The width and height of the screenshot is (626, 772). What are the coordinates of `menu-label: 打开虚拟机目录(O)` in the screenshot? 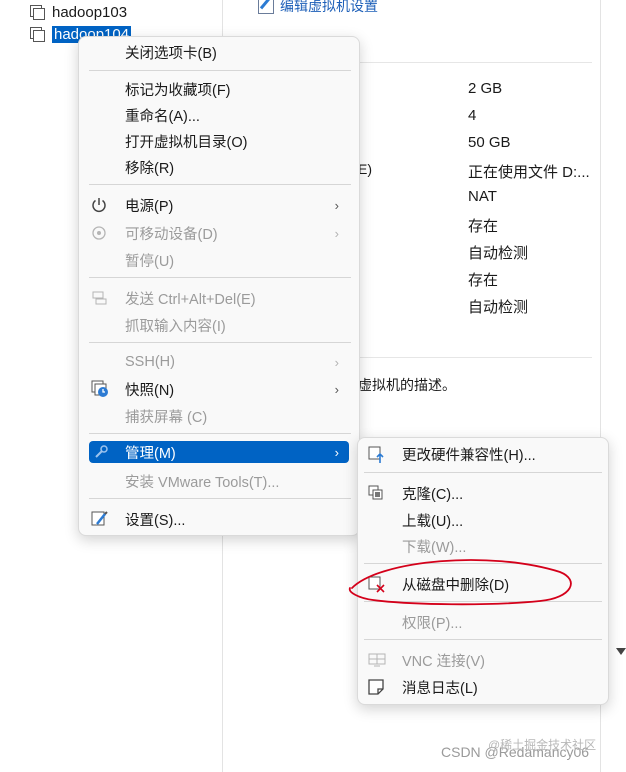 It's located at (186, 142).